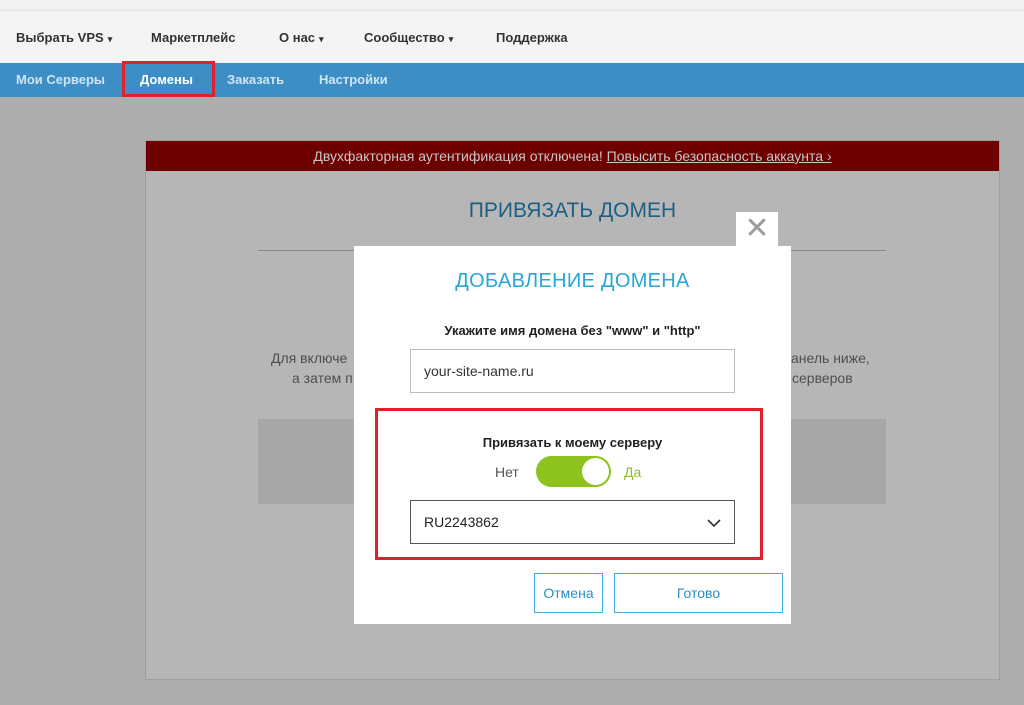  What do you see at coordinates (60, 79) in the screenshot?
I see `sub-nav-my-servers: Мои Серверы` at bounding box center [60, 79].